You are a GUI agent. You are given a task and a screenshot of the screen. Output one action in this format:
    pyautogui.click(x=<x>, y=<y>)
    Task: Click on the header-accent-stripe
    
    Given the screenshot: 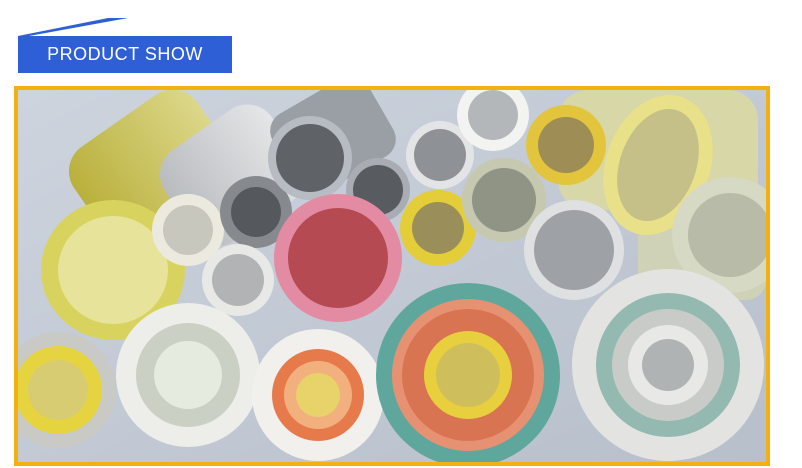 What is the action you would take?
    pyautogui.click(x=73, y=28)
    